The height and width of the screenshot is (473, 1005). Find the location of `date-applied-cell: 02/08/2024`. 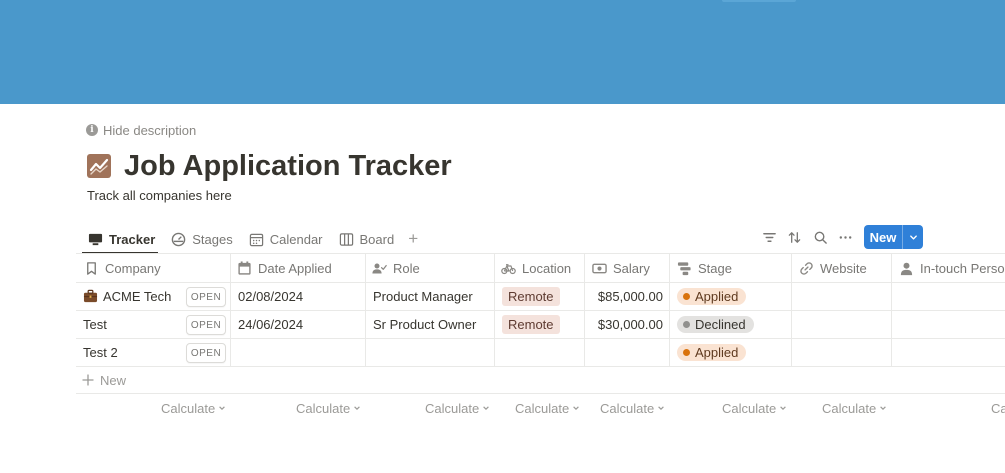

date-applied-cell: 02/08/2024 is located at coordinates (270, 296).